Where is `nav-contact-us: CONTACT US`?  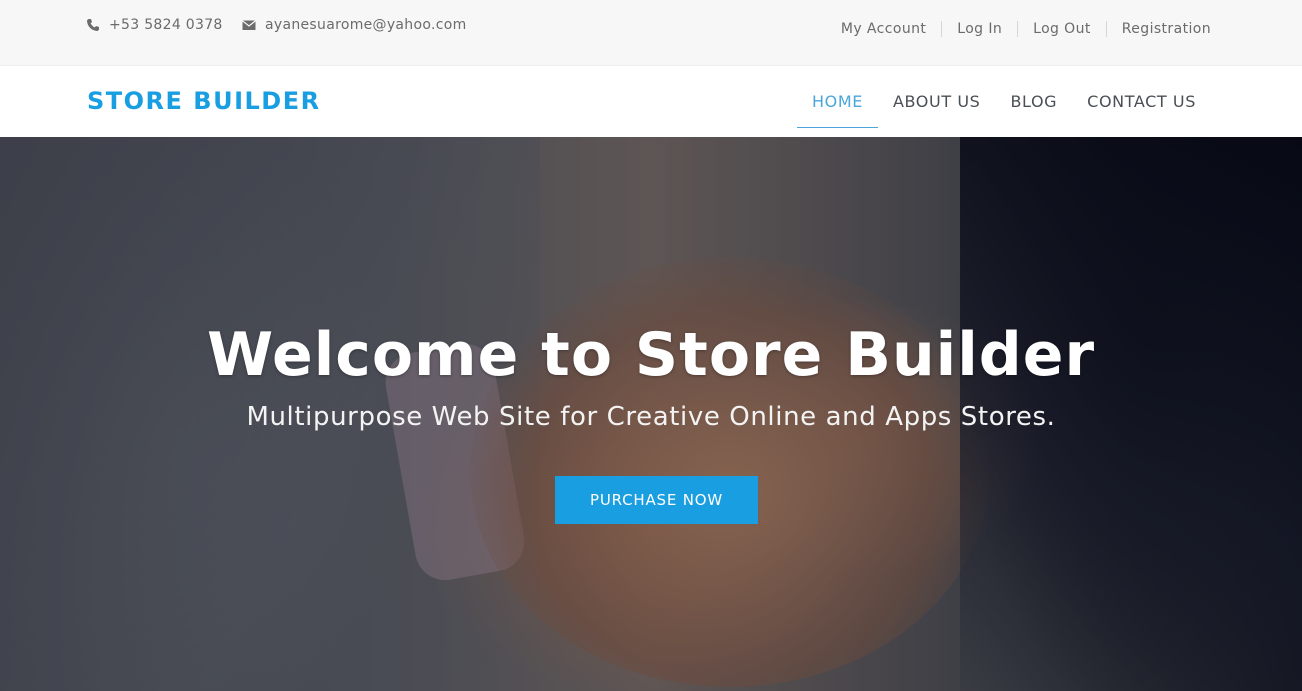 nav-contact-us: CONTACT US is located at coordinates (1141, 101).